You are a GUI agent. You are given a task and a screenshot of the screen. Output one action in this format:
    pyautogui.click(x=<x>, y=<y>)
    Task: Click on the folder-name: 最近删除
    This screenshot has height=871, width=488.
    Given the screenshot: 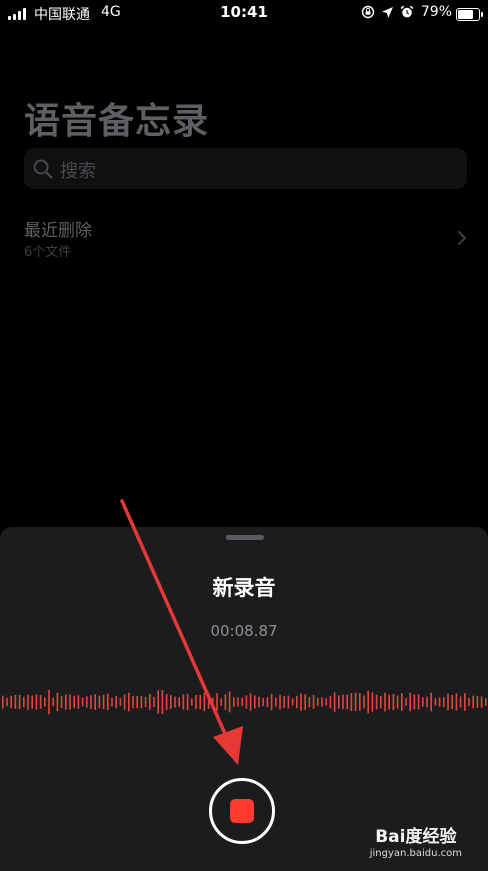 What is the action you would take?
    pyautogui.click(x=58, y=231)
    